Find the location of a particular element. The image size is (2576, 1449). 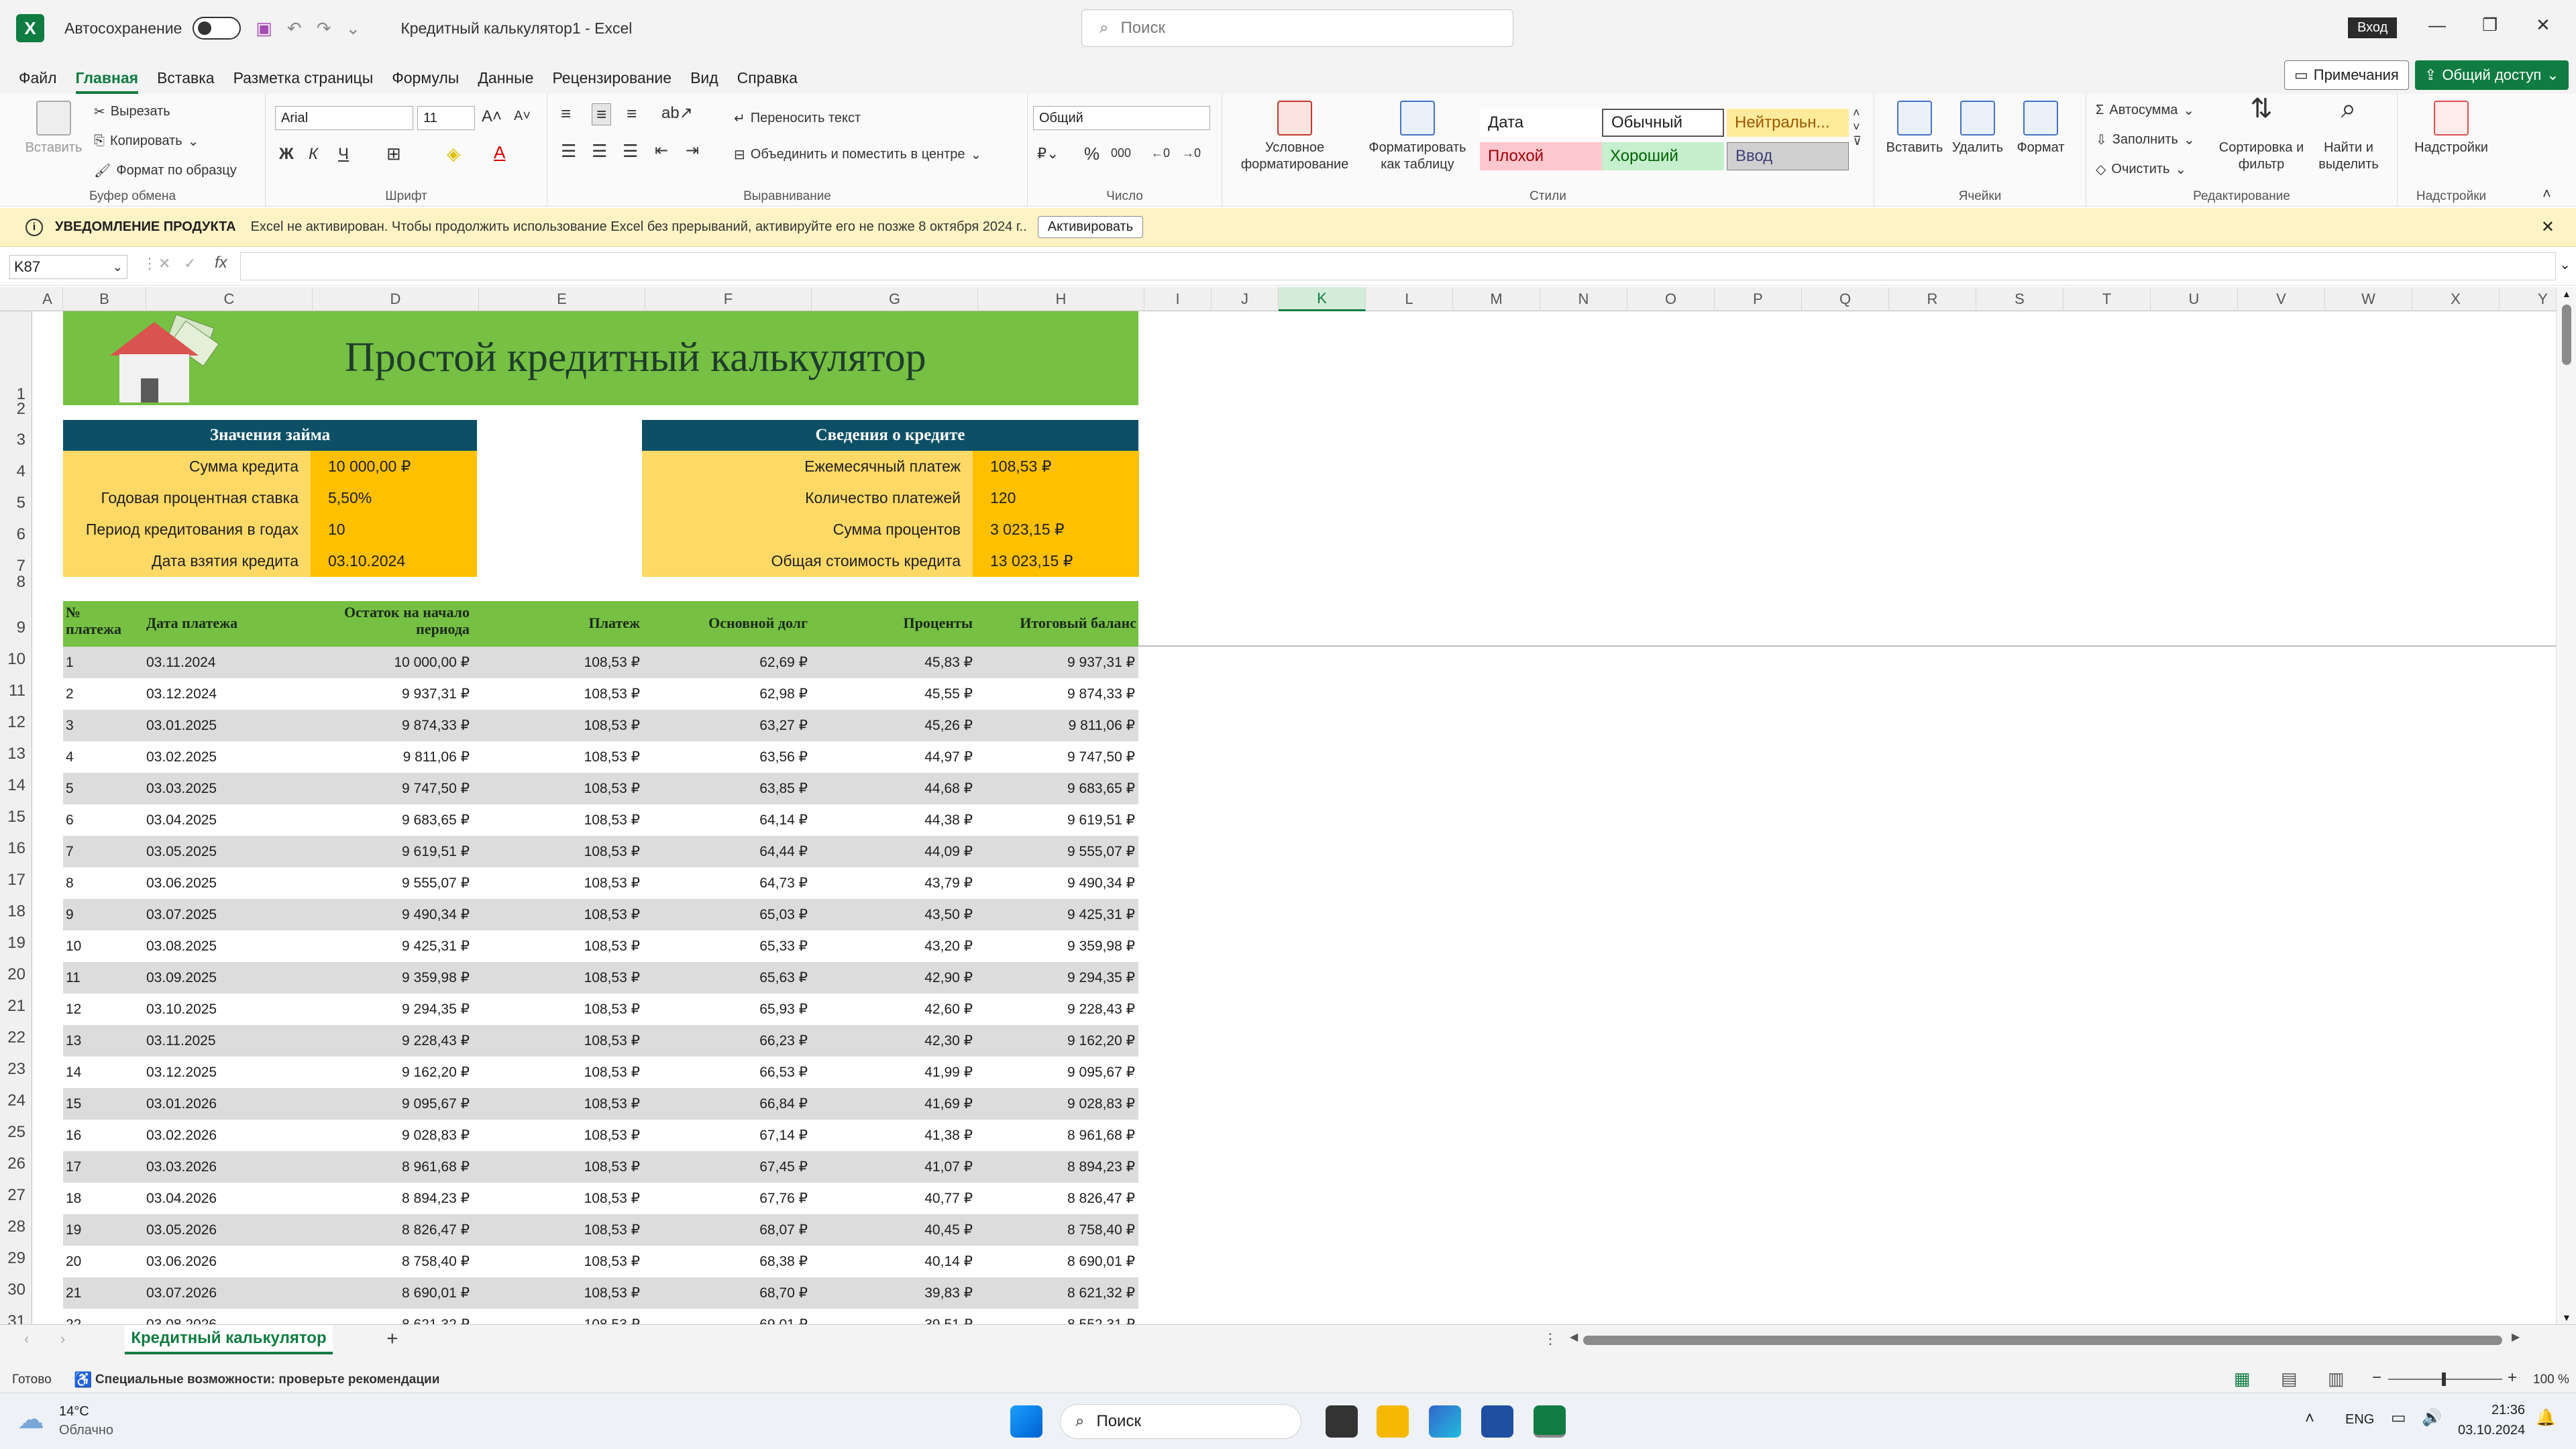

zoom-out-icon: − is located at coordinates (2376, 1377).